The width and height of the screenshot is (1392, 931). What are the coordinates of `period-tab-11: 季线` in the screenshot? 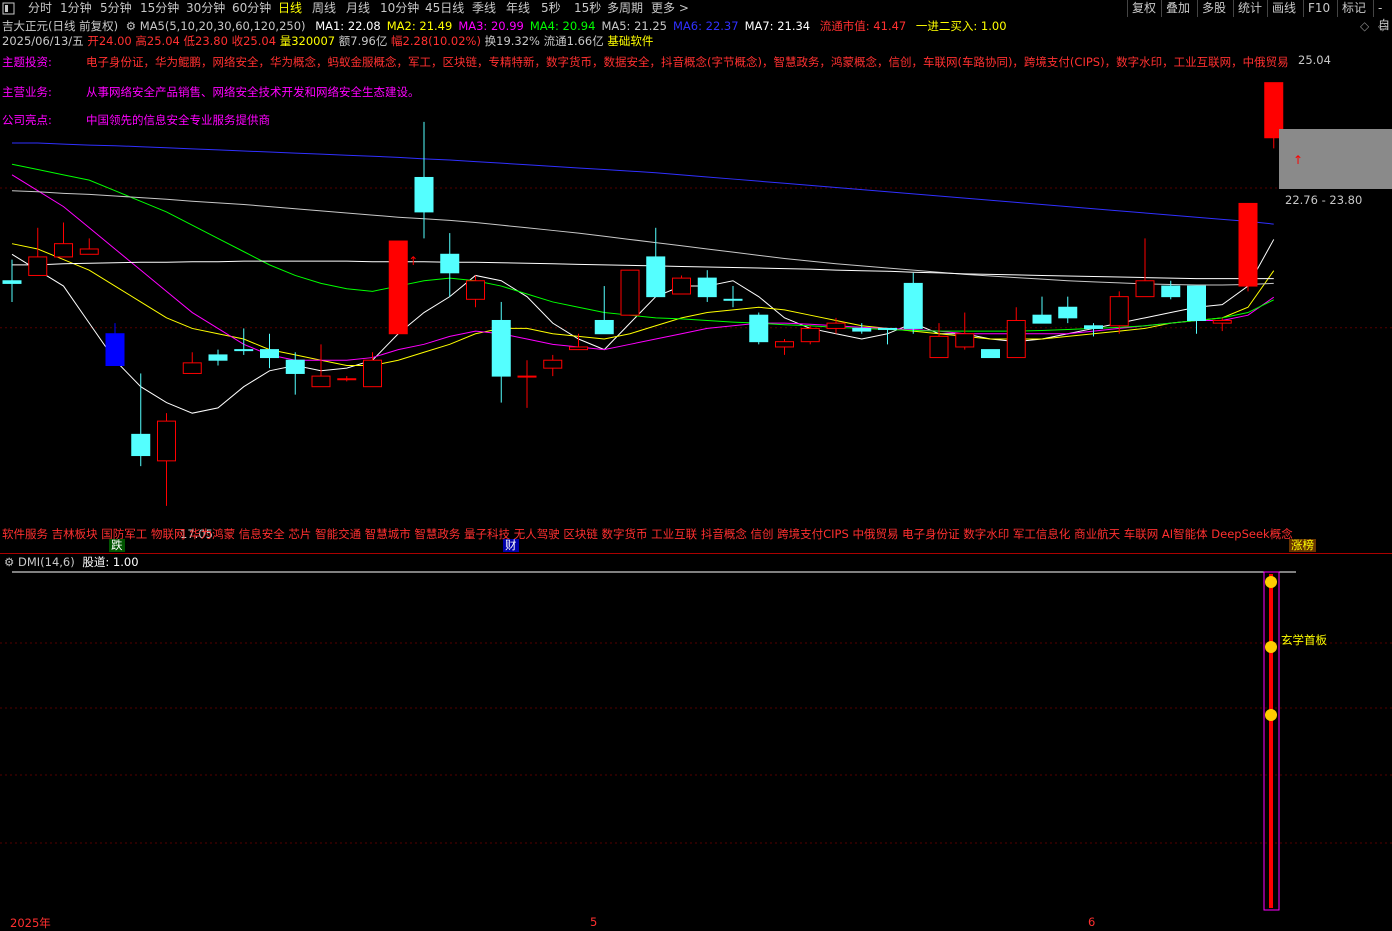 It's located at (484, 8).